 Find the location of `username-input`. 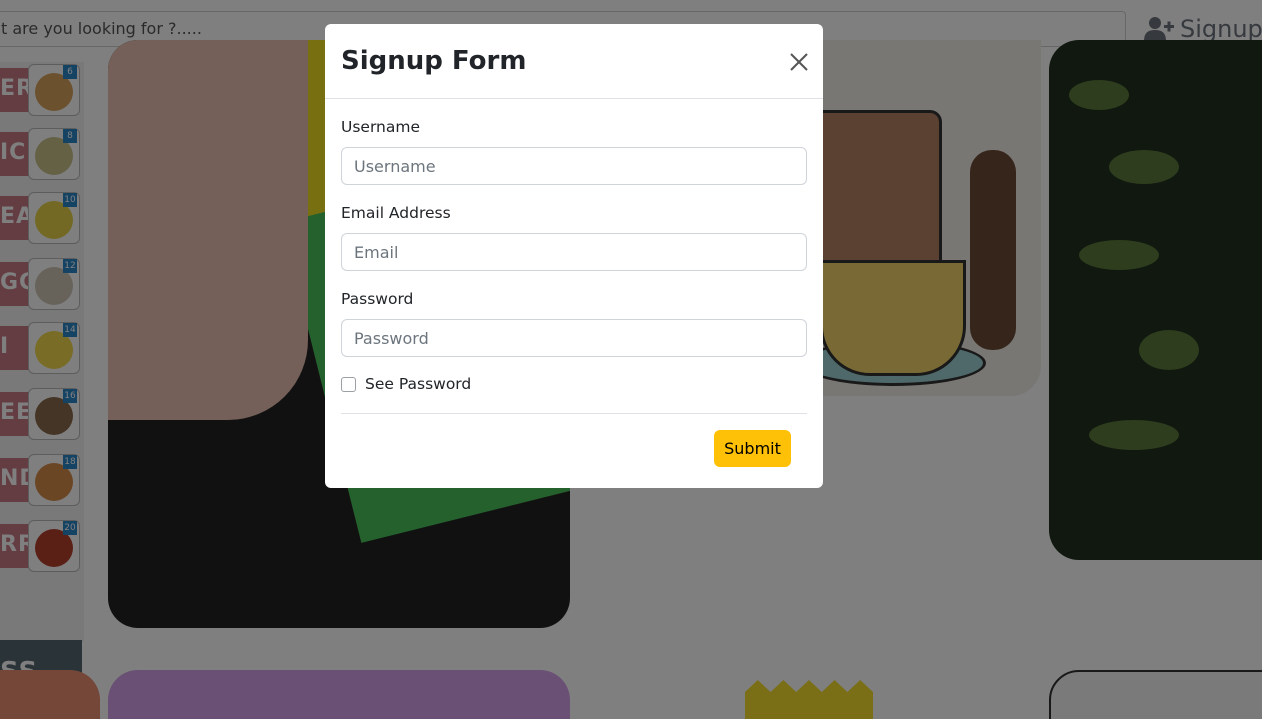

username-input is located at coordinates (574, 166).